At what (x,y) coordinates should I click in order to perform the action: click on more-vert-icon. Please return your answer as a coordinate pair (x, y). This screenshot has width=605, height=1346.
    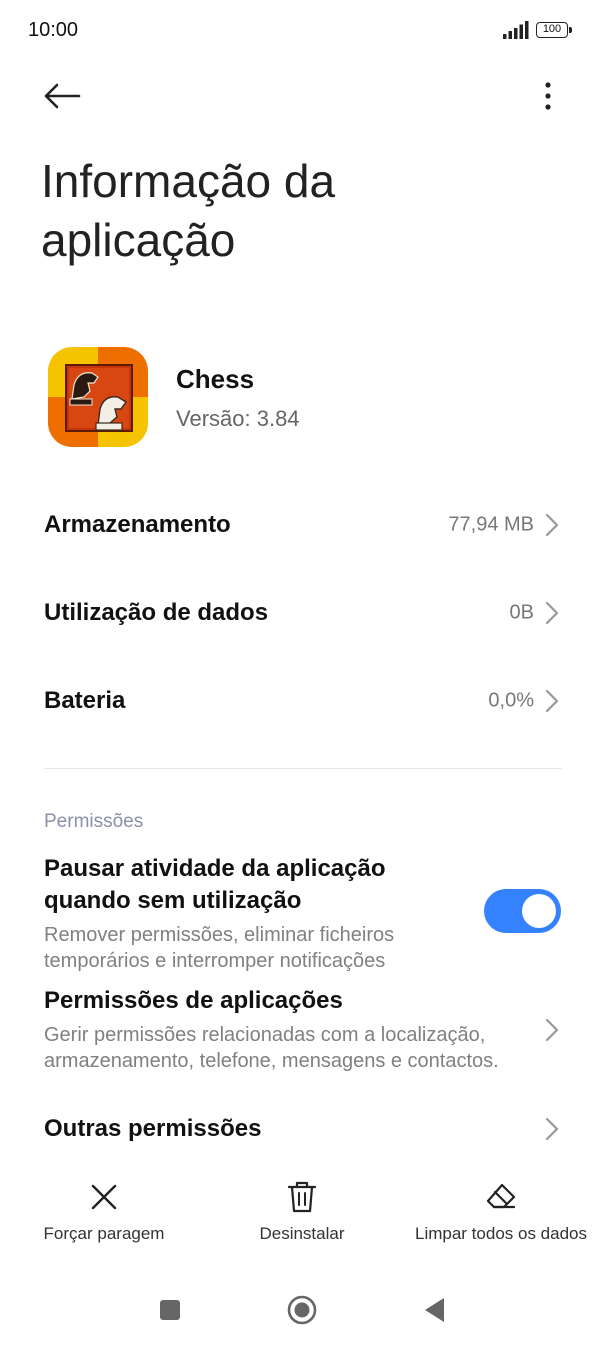
    Looking at the image, I should click on (548, 96).